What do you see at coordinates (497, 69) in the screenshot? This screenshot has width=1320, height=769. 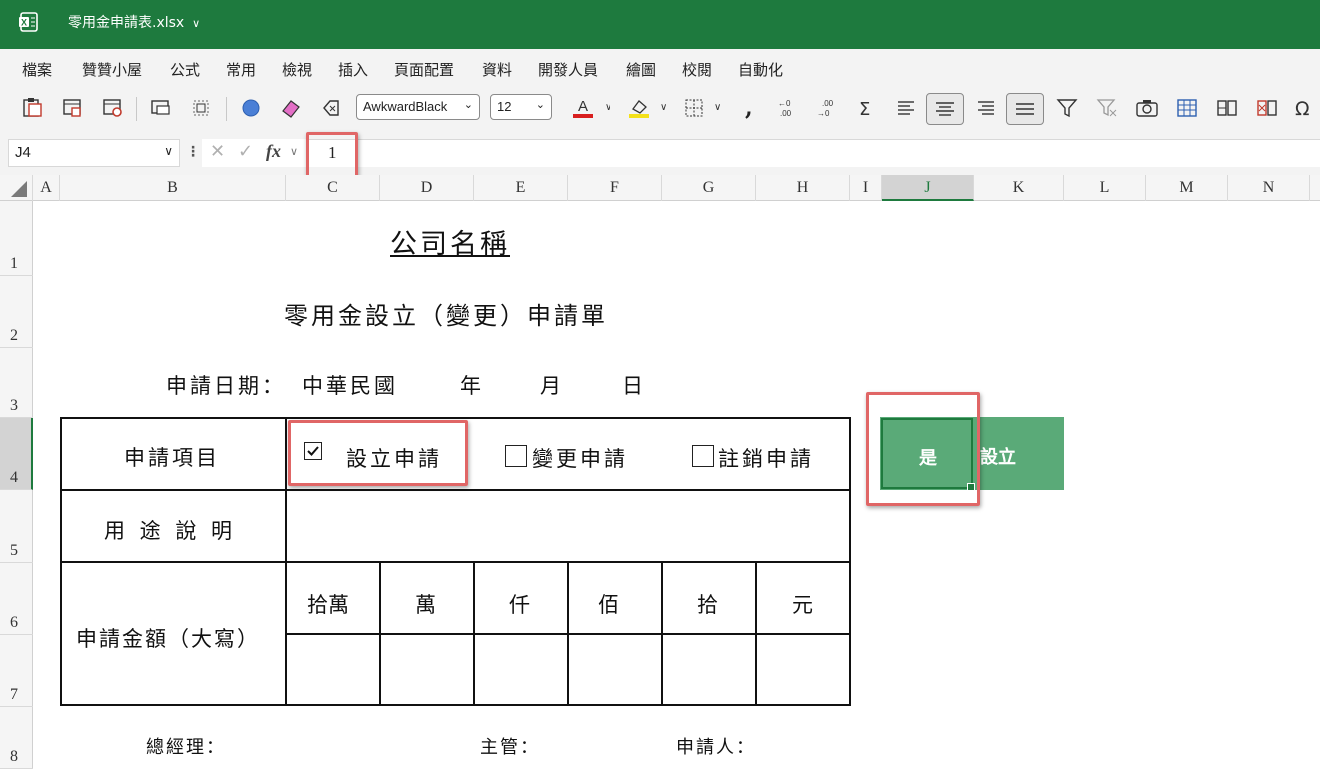 I see `menu-data: 資料` at bounding box center [497, 69].